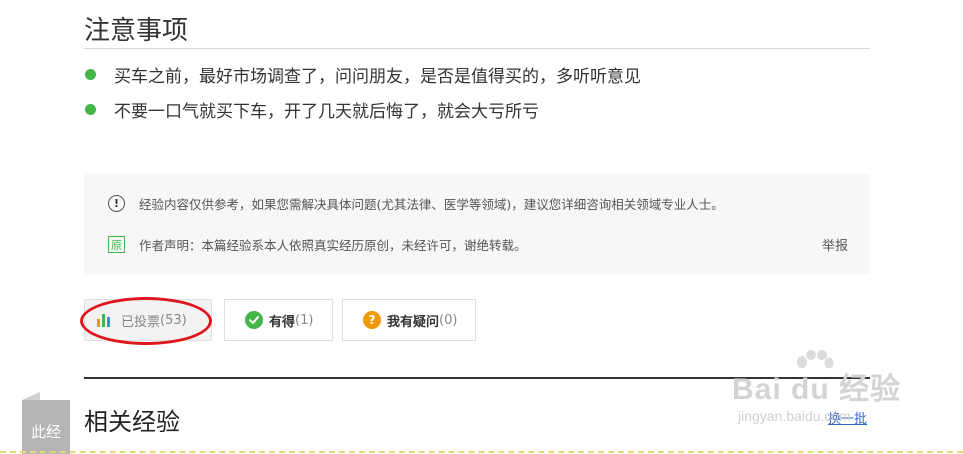  I want to click on useful-count: (1), so click(304, 320).